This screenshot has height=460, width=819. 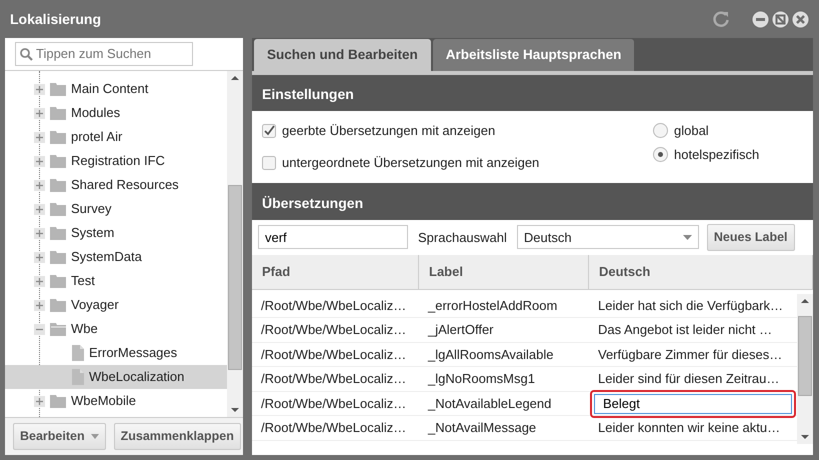 What do you see at coordinates (313, 203) in the screenshot?
I see `section-title: Übersetzungen` at bounding box center [313, 203].